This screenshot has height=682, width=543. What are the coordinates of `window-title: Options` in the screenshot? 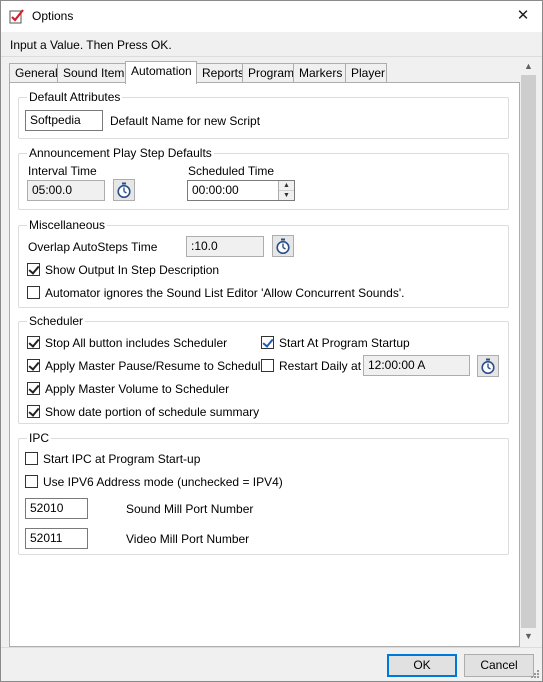 It's located at (53, 16).